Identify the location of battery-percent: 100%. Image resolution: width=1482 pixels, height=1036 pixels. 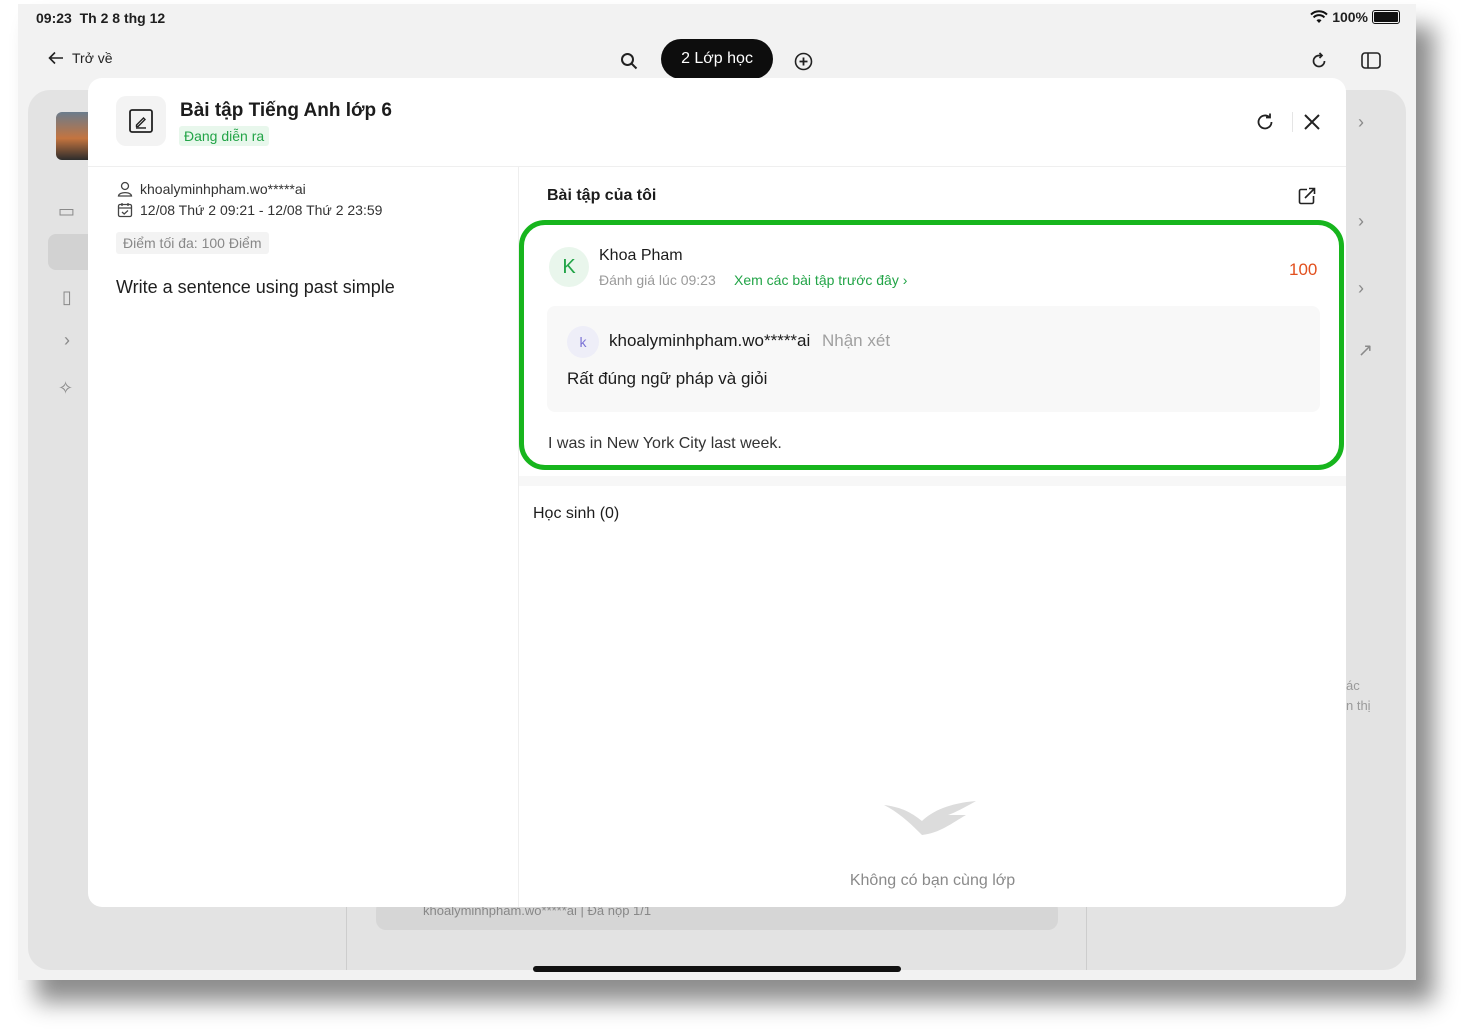
(1350, 17).